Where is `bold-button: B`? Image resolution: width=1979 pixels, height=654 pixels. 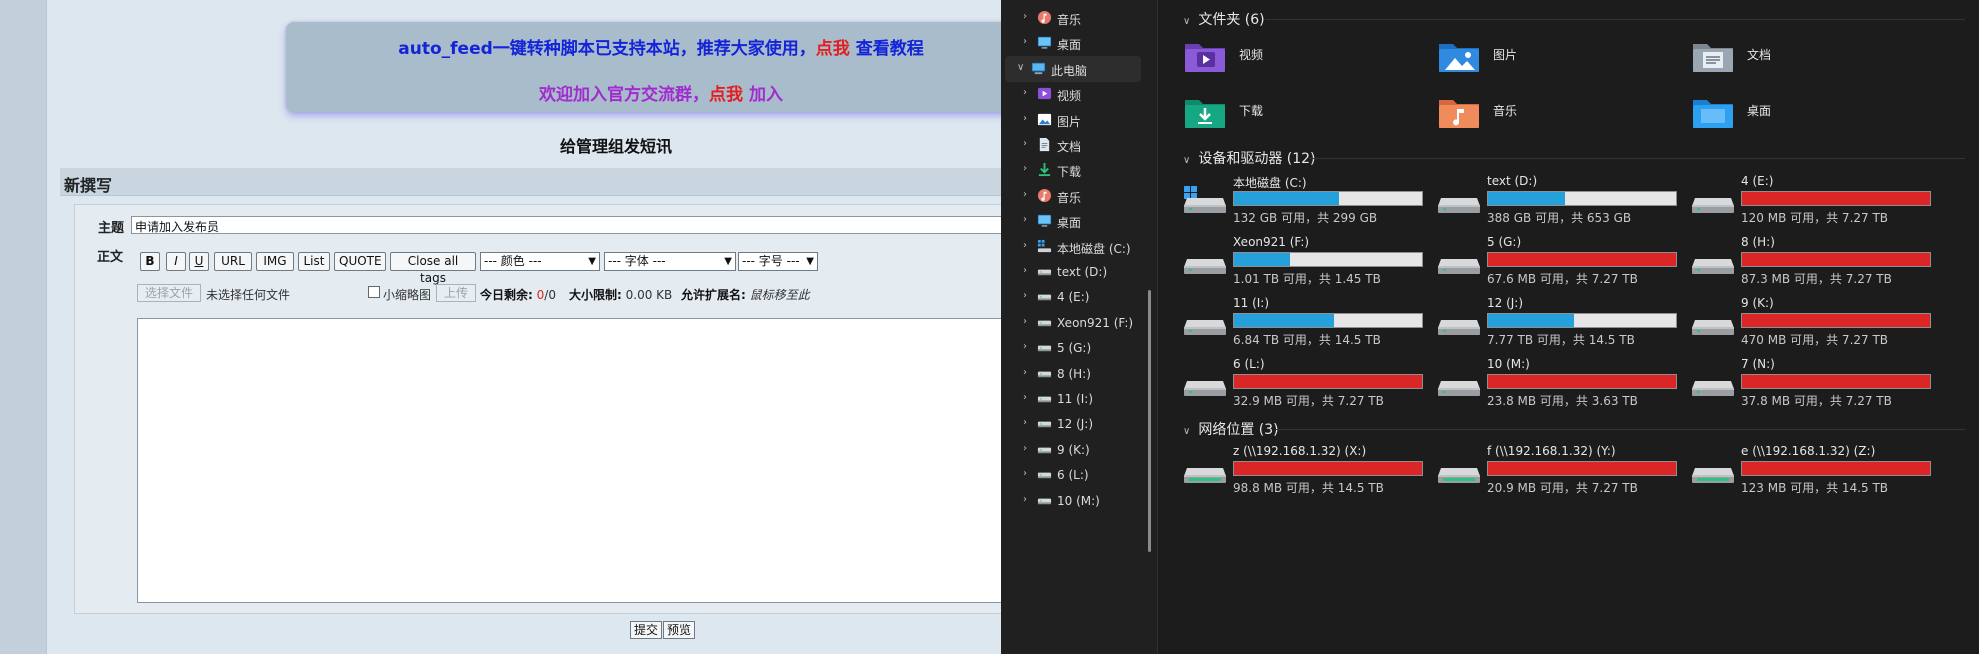
bold-button: B is located at coordinates (150, 261).